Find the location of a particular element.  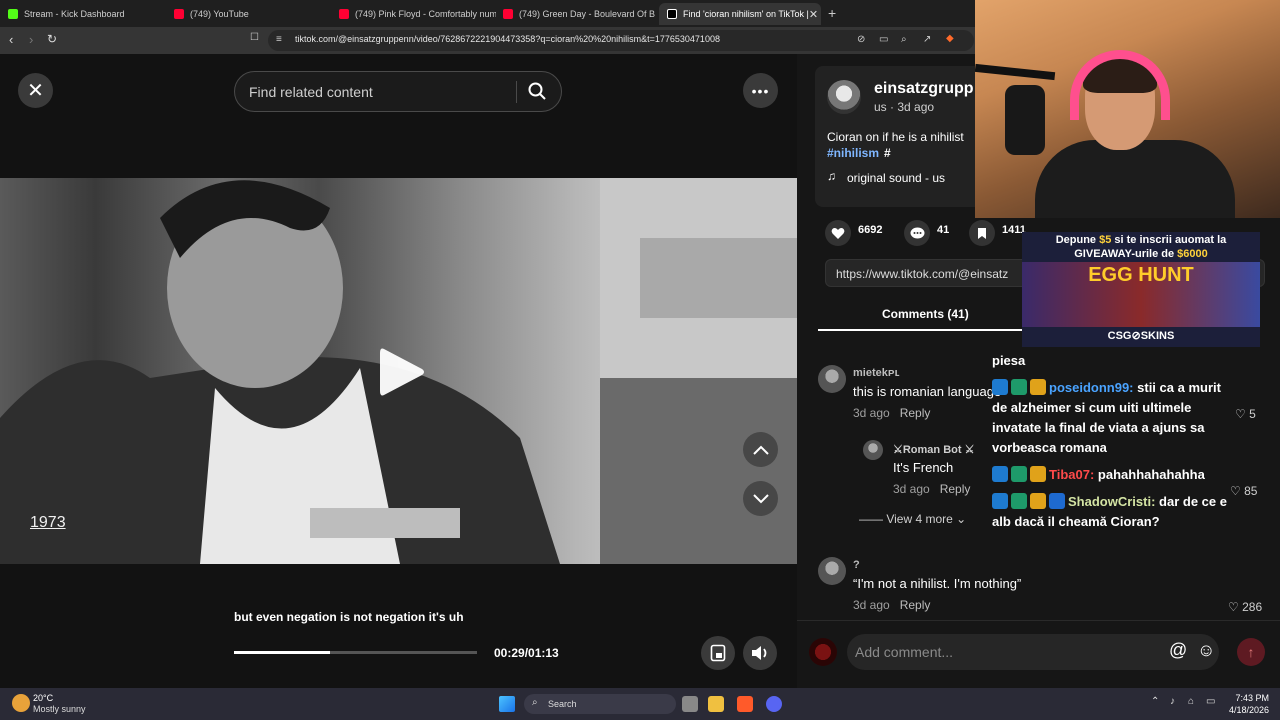

tab-pink-floyd: (749) Pink Floyd - Comfortably numb is located at coordinates (413, 14).